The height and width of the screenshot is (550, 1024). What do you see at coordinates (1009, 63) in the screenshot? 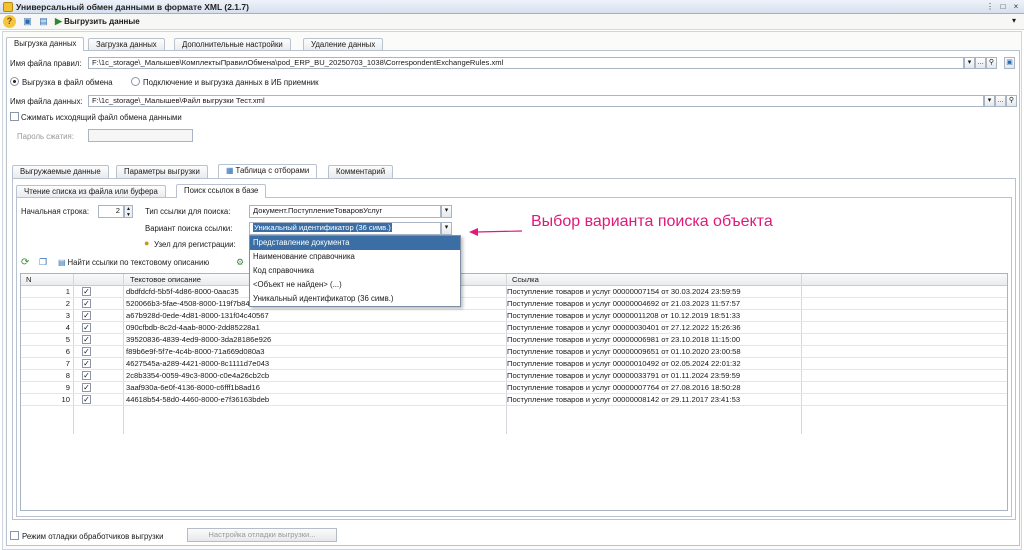
I see `rules-open-icon: ▣` at bounding box center [1009, 63].